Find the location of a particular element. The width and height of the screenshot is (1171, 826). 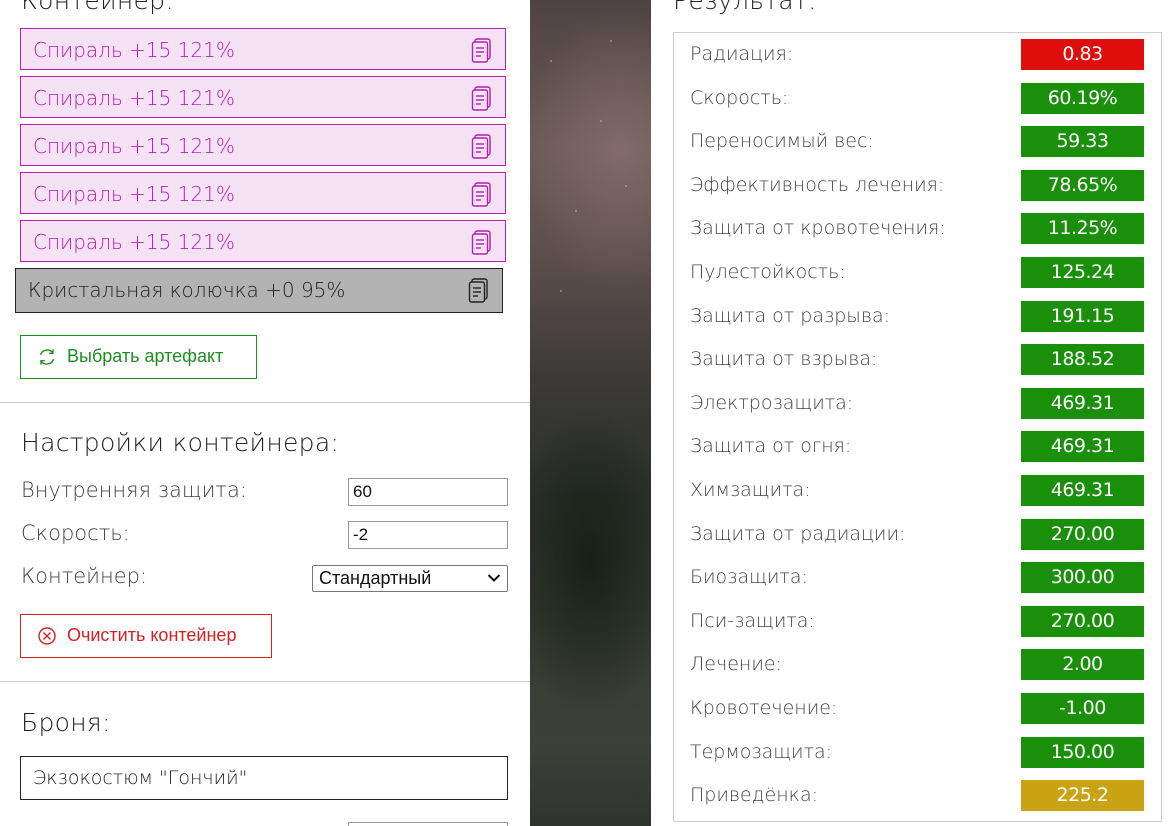

result-value-badge: 150.00 is located at coordinates (1082, 752).